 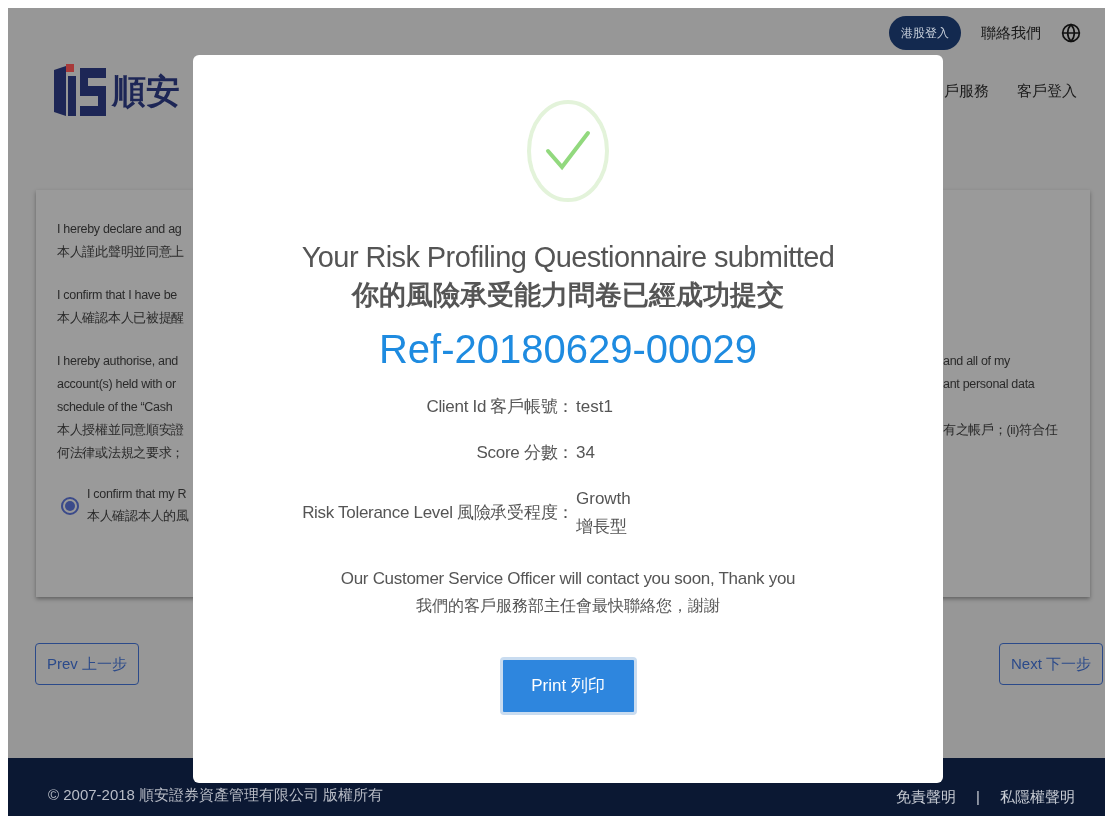 What do you see at coordinates (121, 253) in the screenshot?
I see `declaration-text: 本人謹此聲明並同意上` at bounding box center [121, 253].